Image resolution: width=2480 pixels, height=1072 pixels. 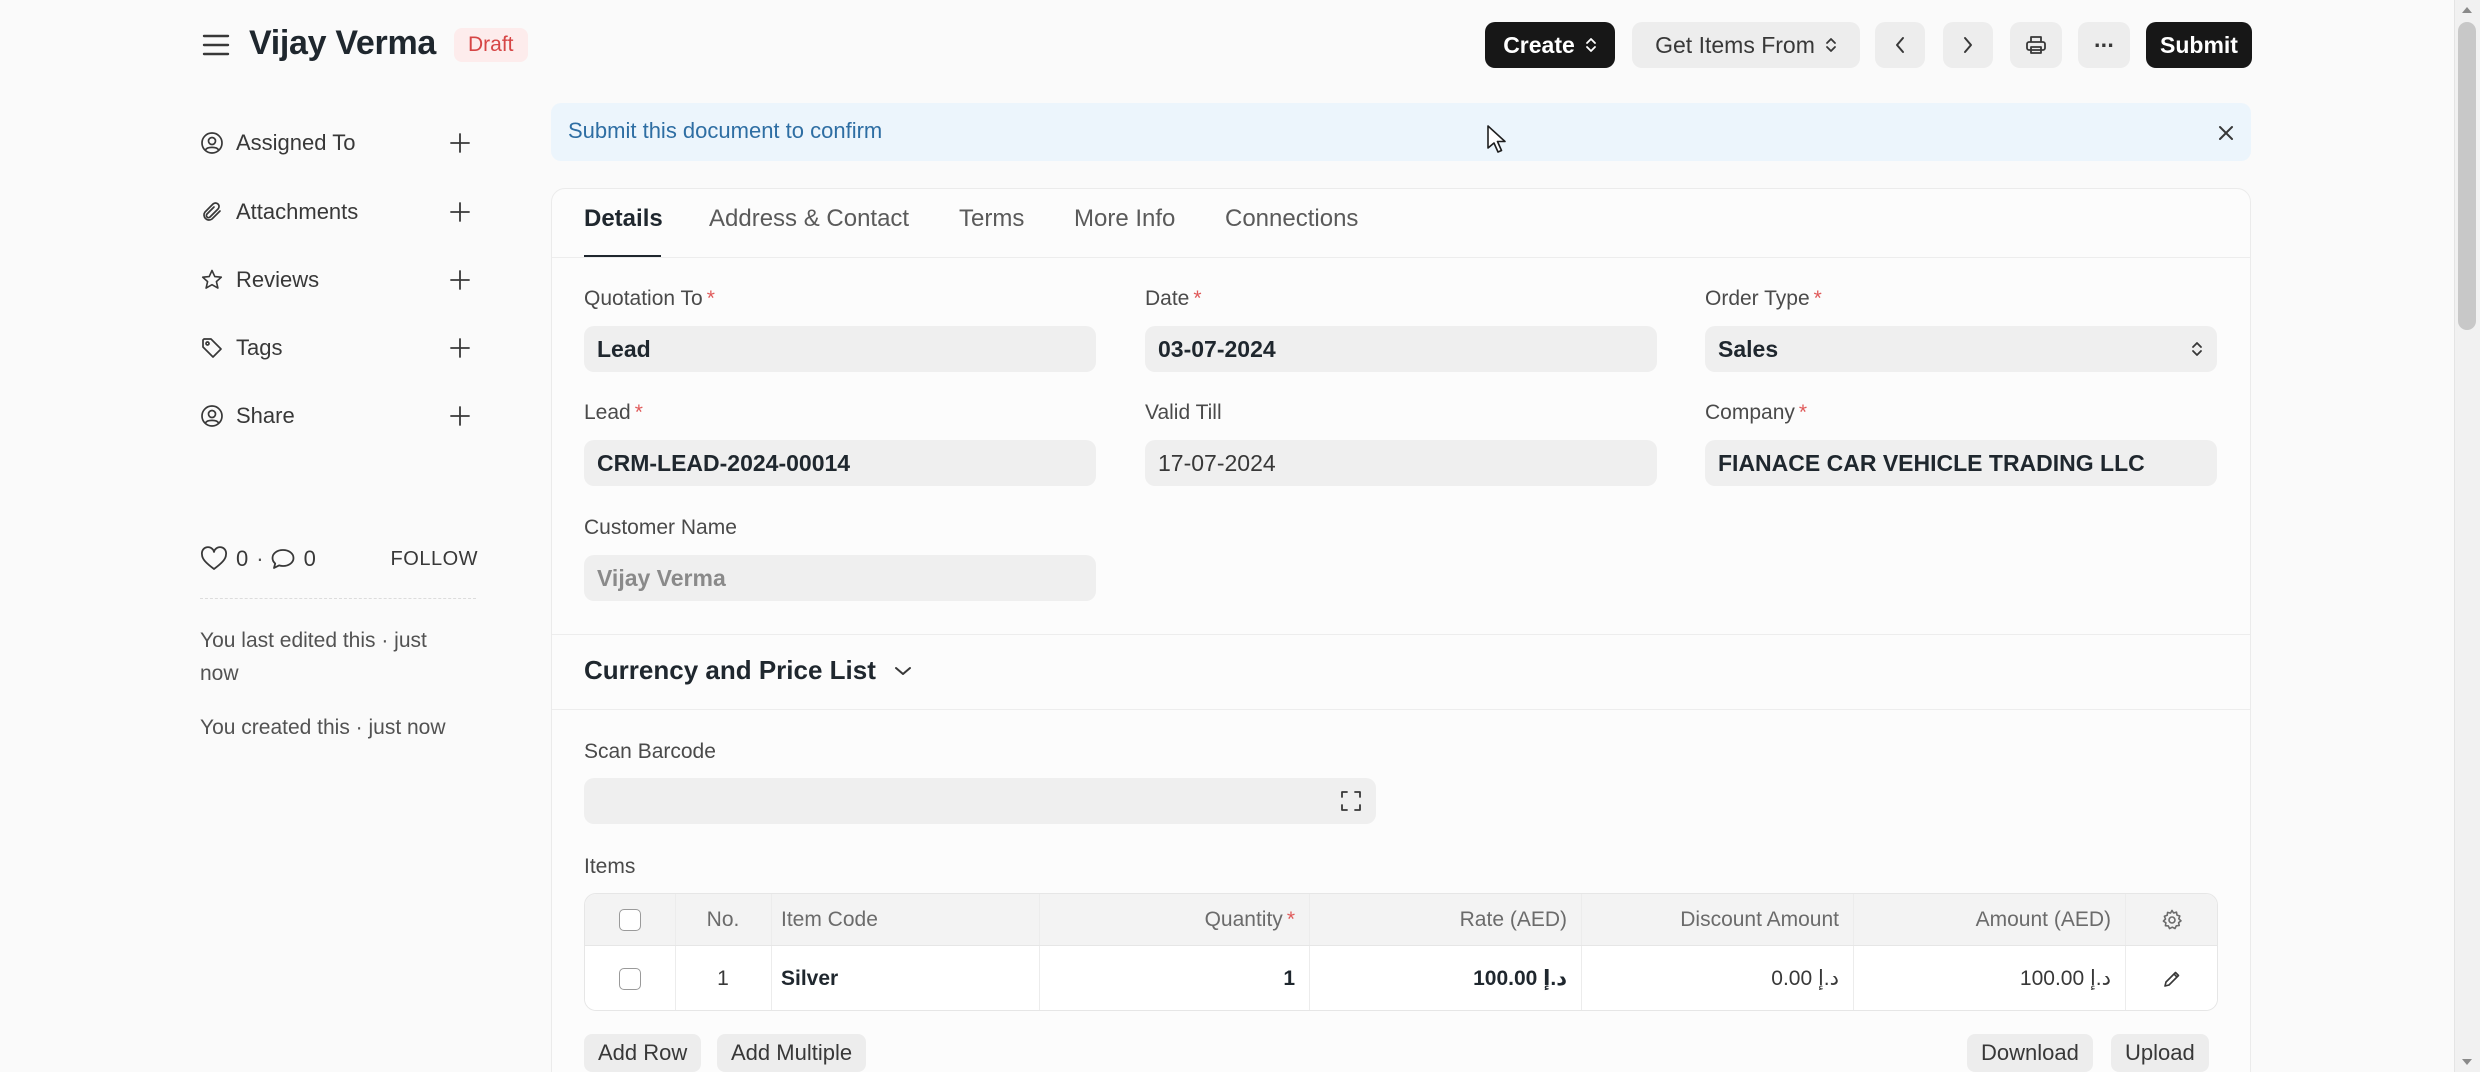 I want to click on activity-last-edited: You last edited this · just now, so click(x=313, y=657).